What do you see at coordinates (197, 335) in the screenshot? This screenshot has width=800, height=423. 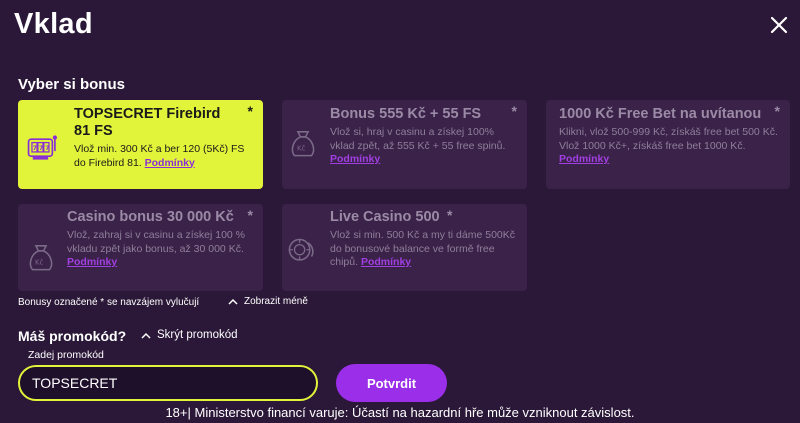 I see `hide-promo-label: Skrýt promokód` at bounding box center [197, 335].